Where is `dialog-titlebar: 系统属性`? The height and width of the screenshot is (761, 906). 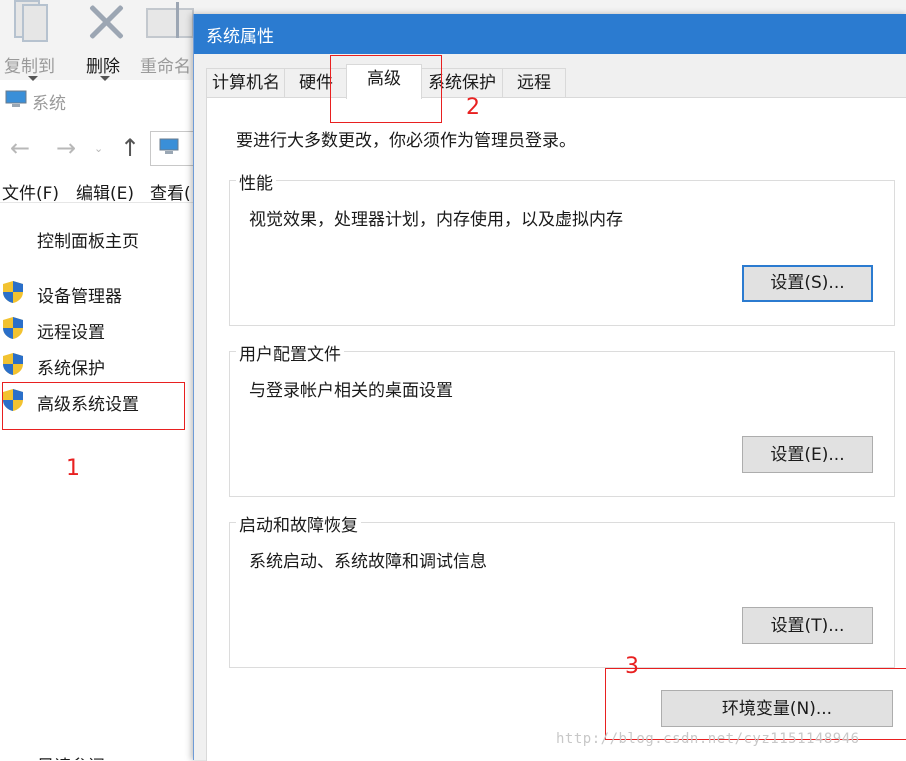 dialog-titlebar: 系统属性 is located at coordinates (550, 34).